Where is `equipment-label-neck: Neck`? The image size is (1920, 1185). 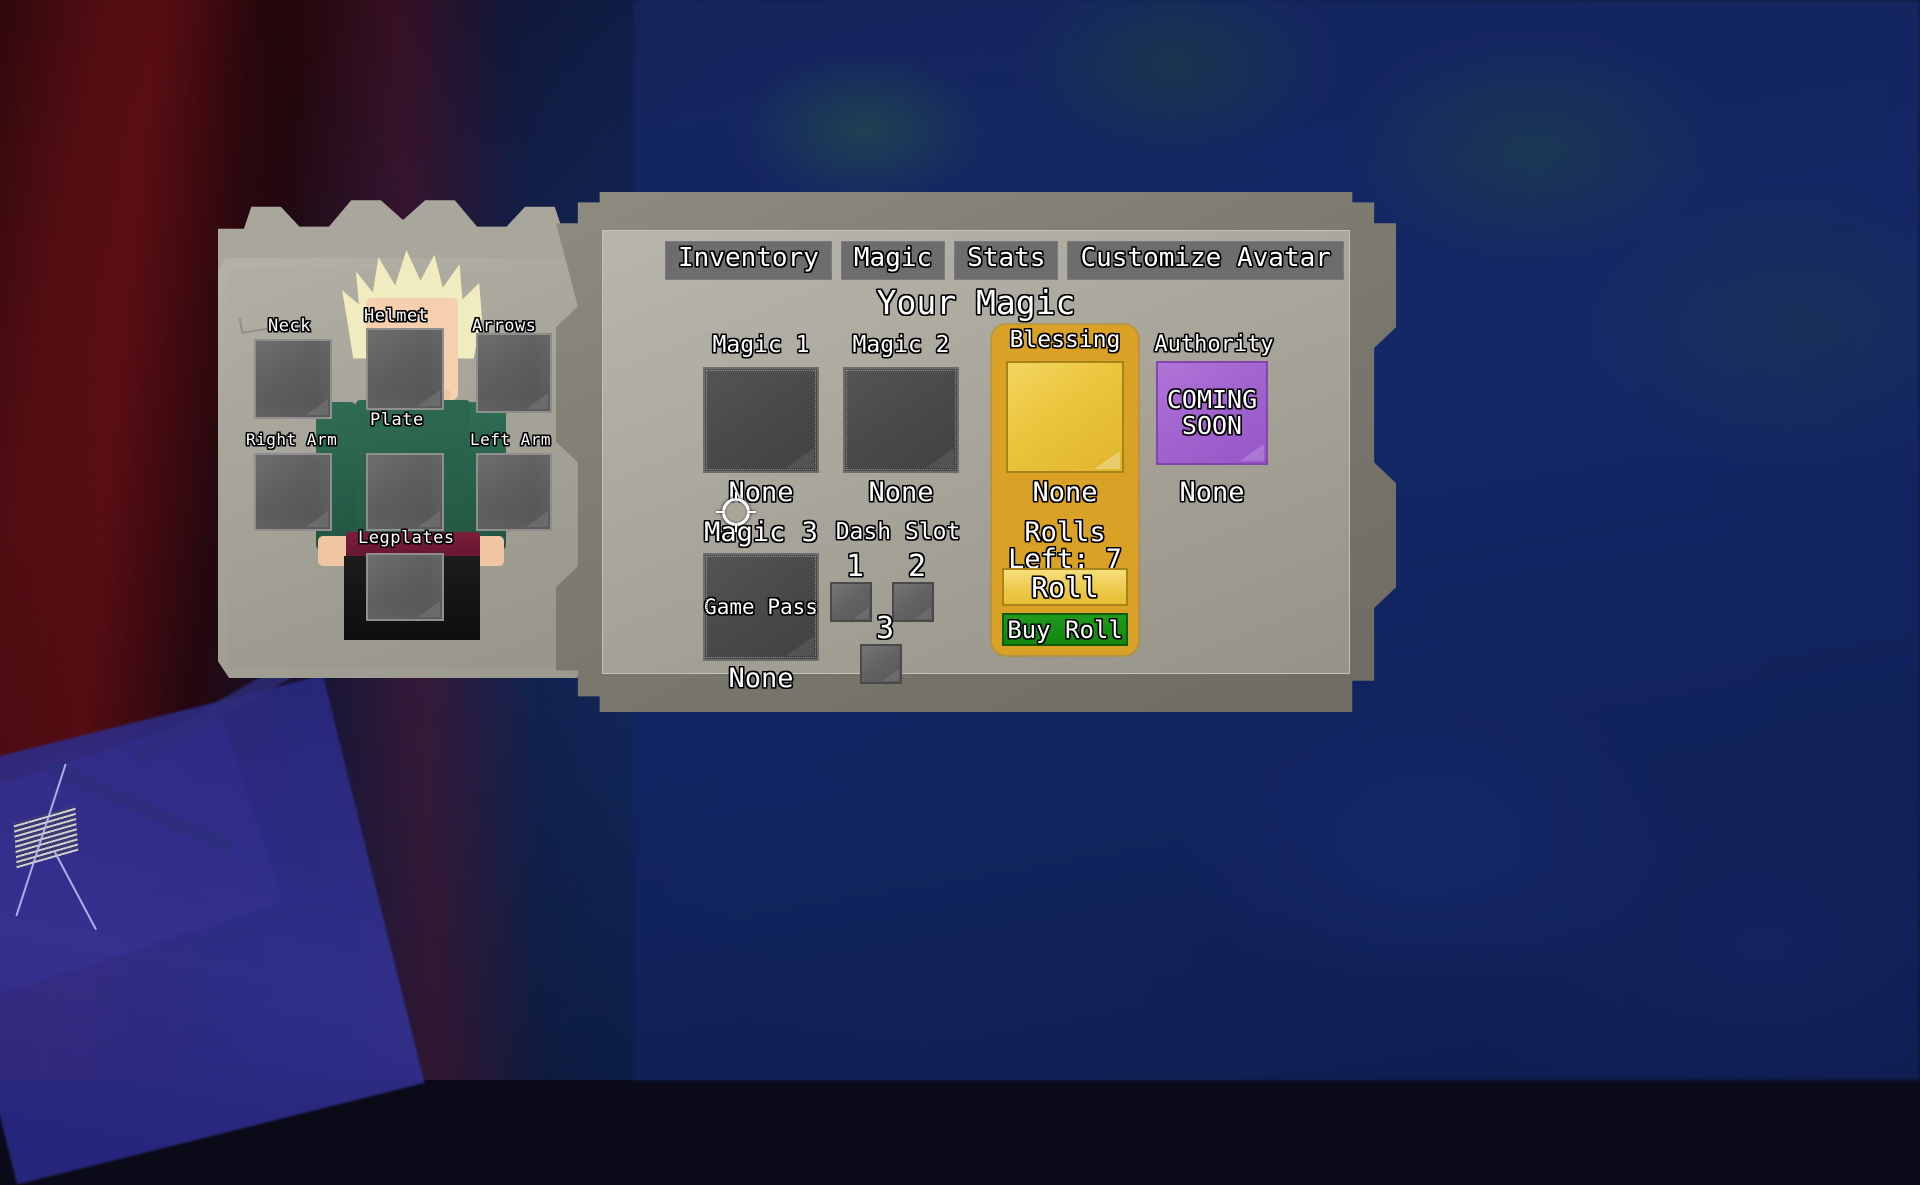
equipment-label-neck: Neck is located at coordinates (289, 326).